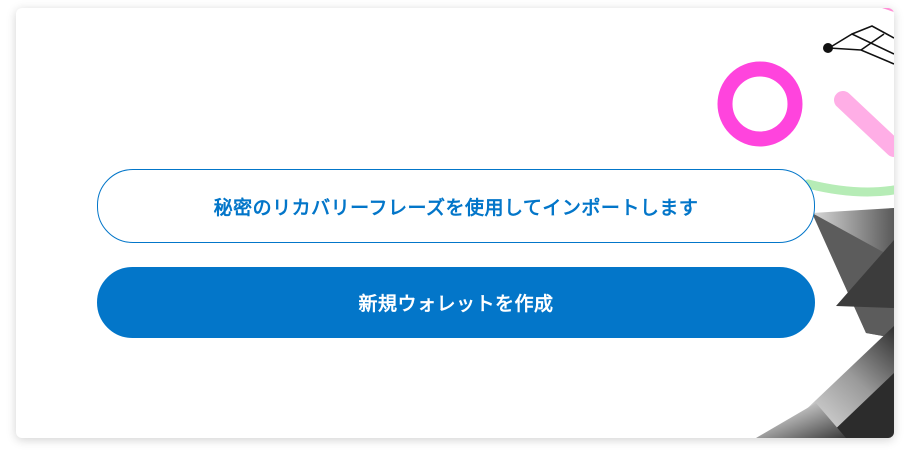 Image resolution: width=910 pixels, height=463 pixels. What do you see at coordinates (861, 45) in the screenshot?
I see `line-spikes-top` at bounding box center [861, 45].